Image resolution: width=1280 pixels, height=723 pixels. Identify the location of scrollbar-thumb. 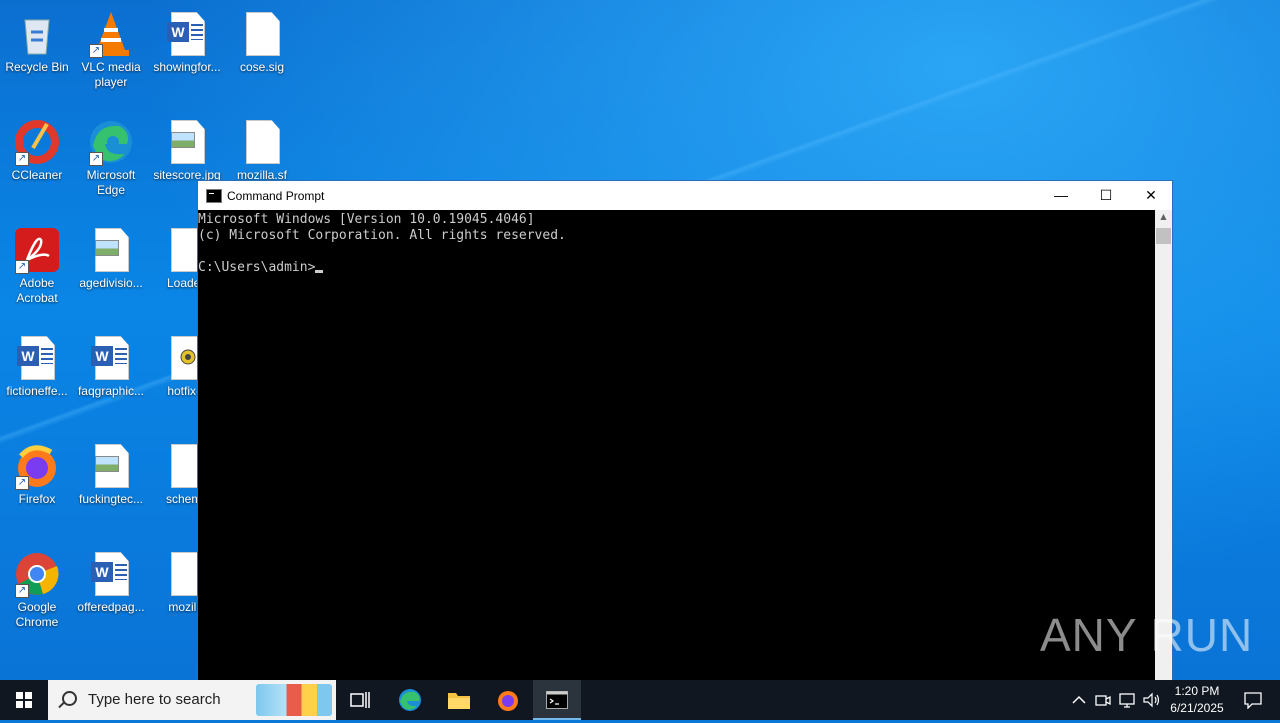
(1163, 236).